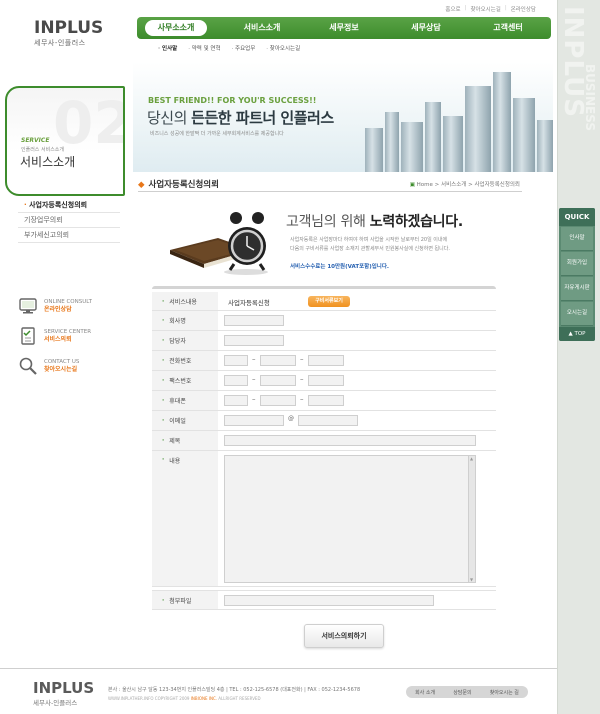  Describe the element at coordinates (350, 519) in the screenshot. I see `content-textarea` at that location.